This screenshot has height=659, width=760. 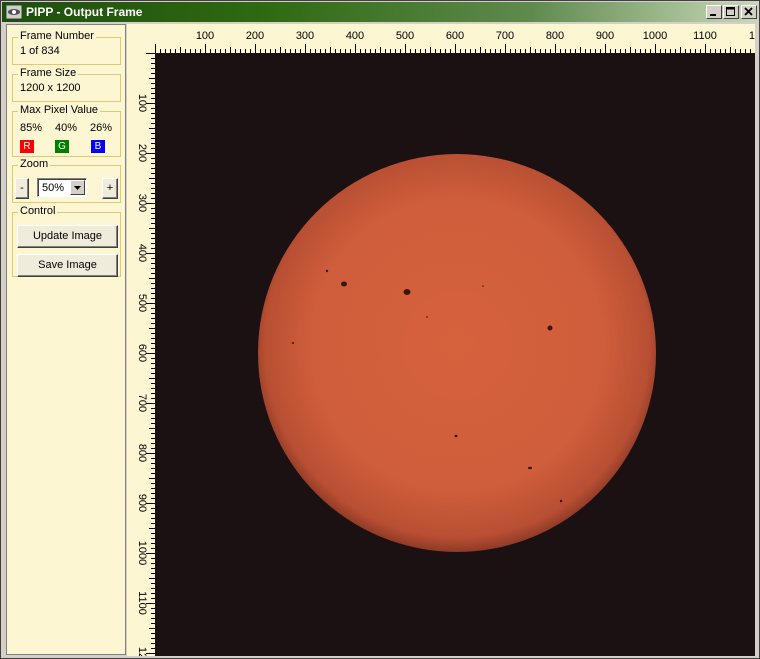 I want to click on close-button, so click(x=749, y=12).